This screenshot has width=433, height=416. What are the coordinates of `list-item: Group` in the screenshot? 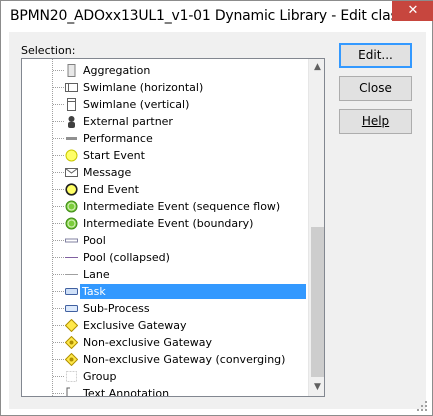 It's located at (164, 376).